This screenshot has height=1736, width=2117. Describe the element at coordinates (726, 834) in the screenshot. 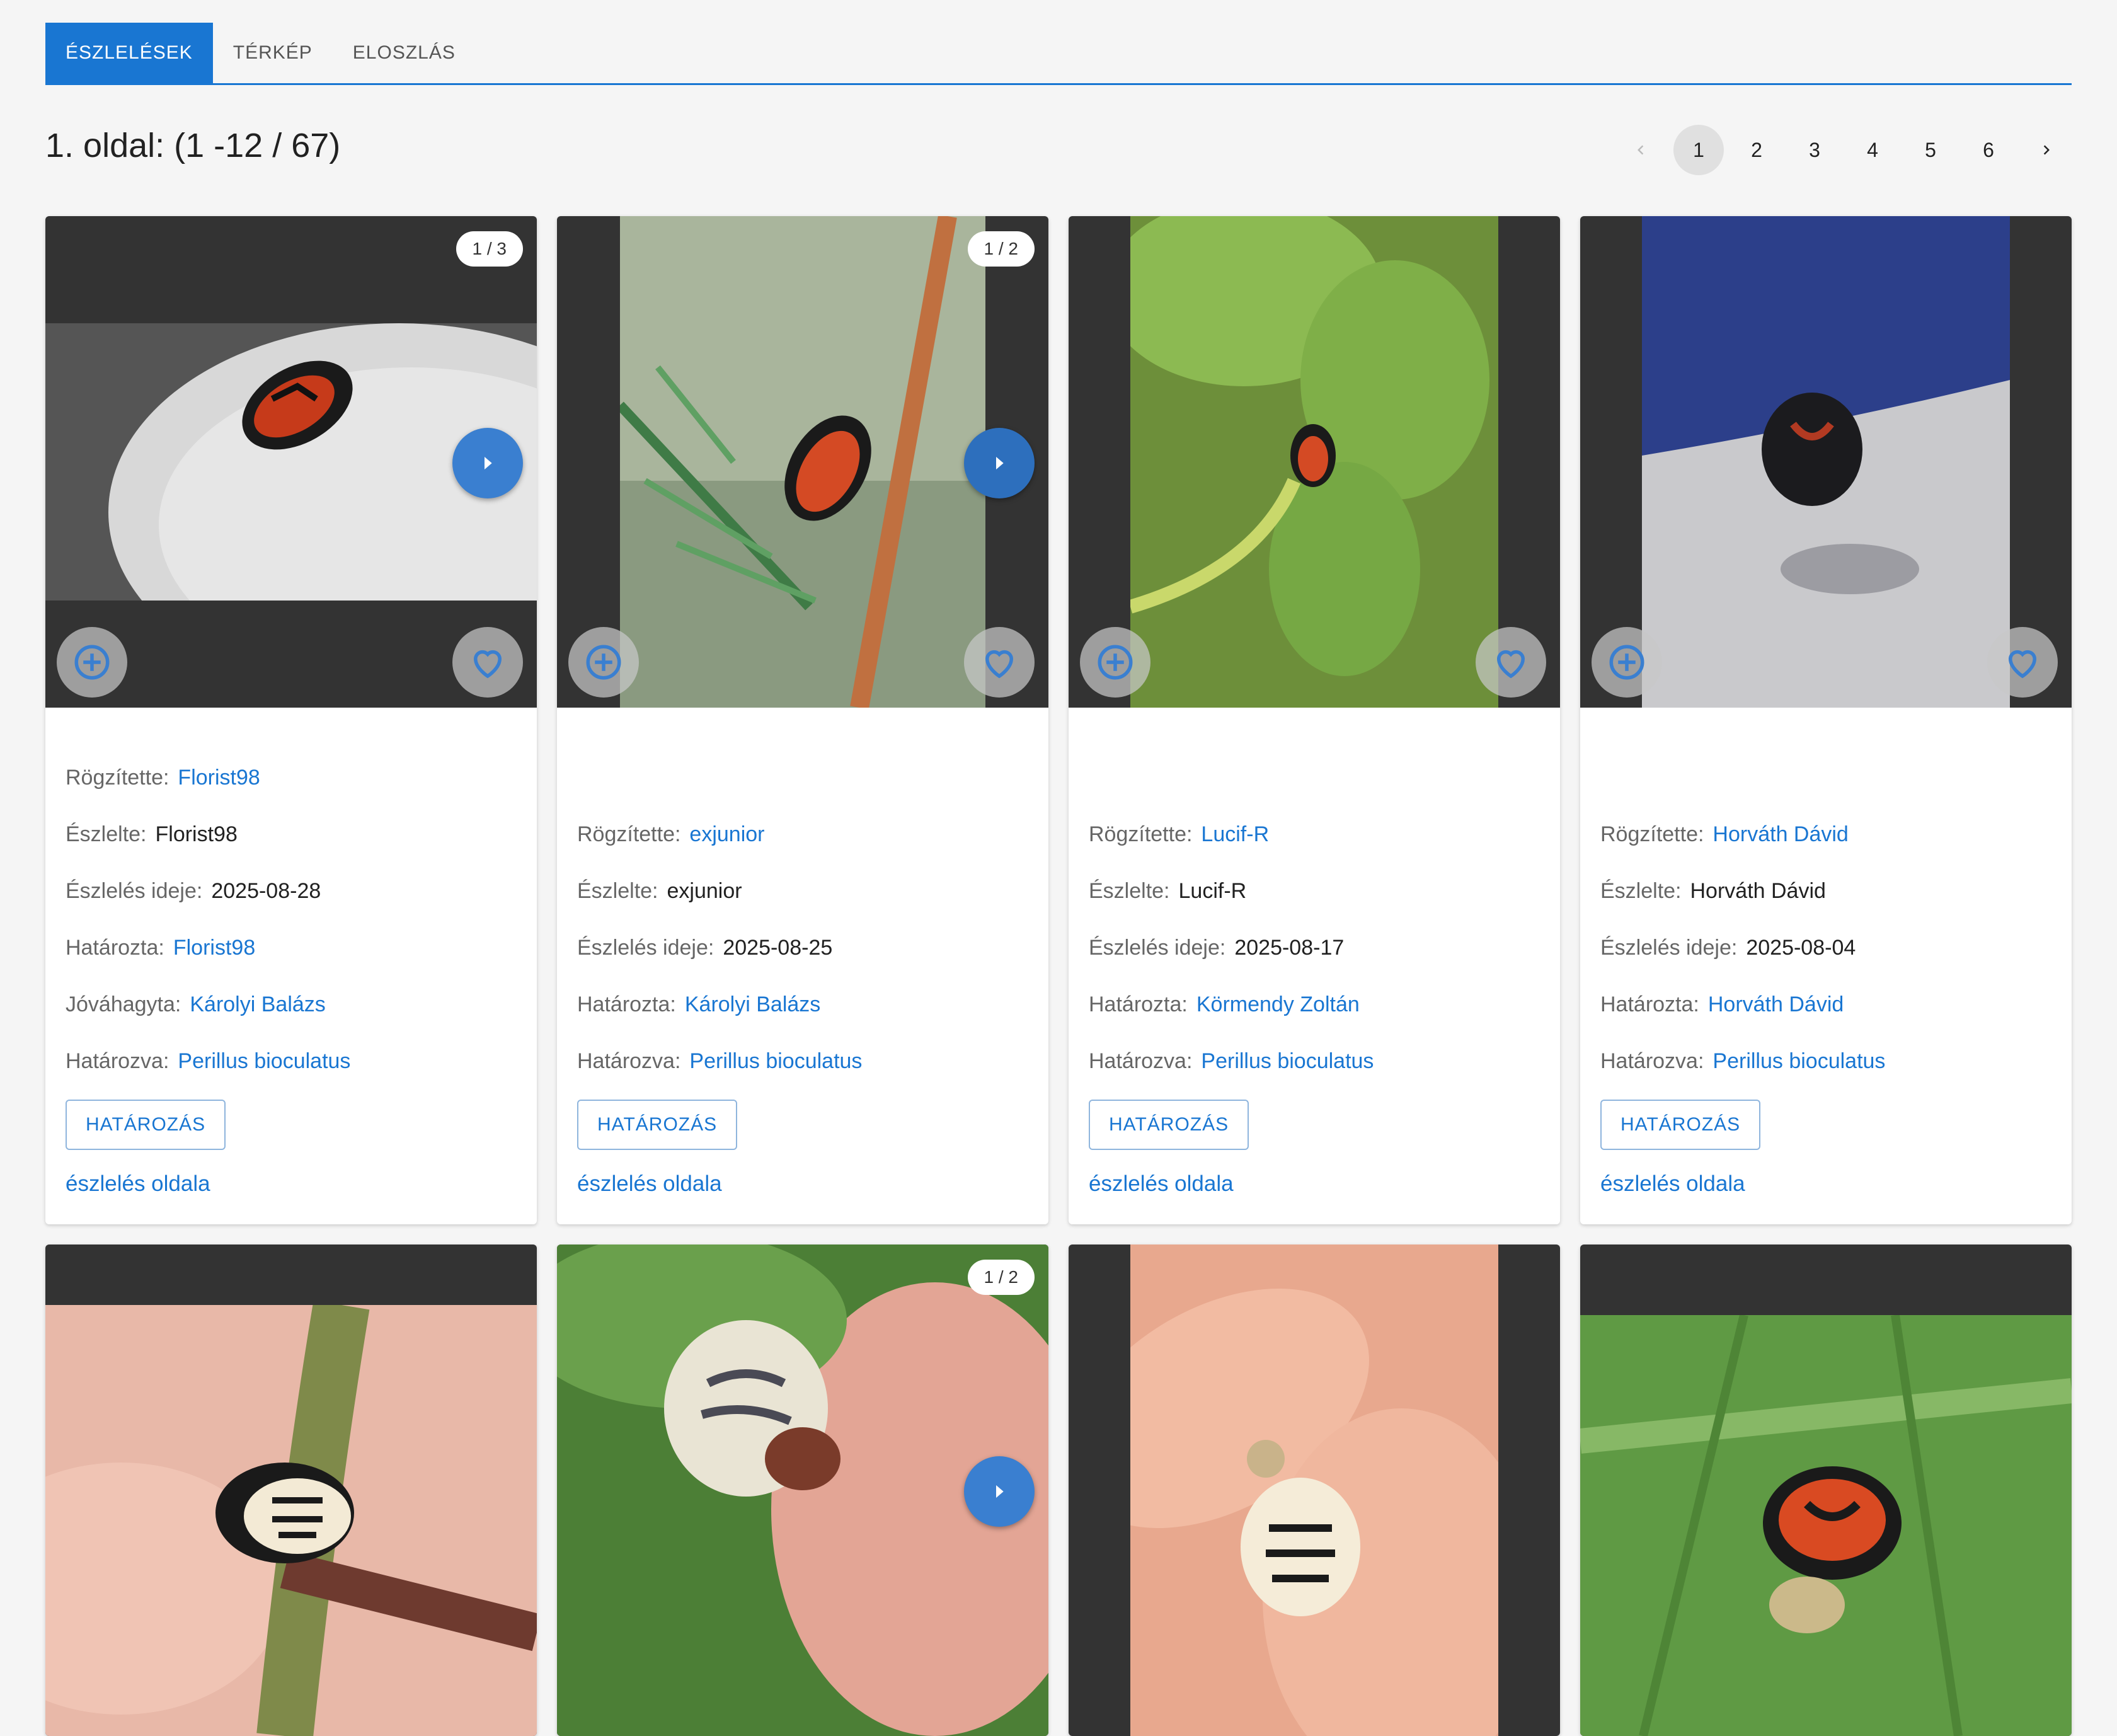

I see `recorded-by-link: exjunior` at that location.